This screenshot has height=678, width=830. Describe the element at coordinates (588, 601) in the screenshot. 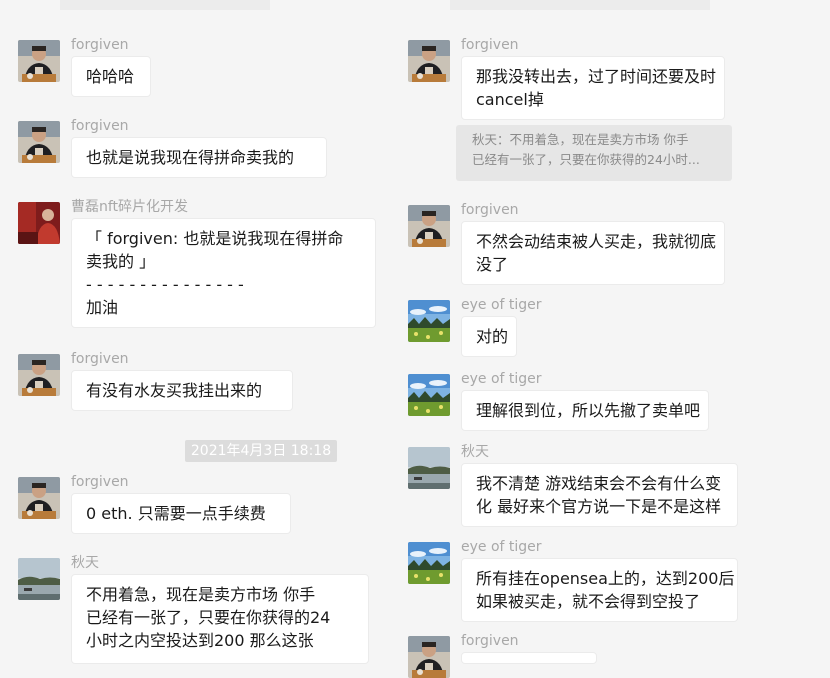

I see `message-text: 如果被买走，就不会得到空投了` at that location.